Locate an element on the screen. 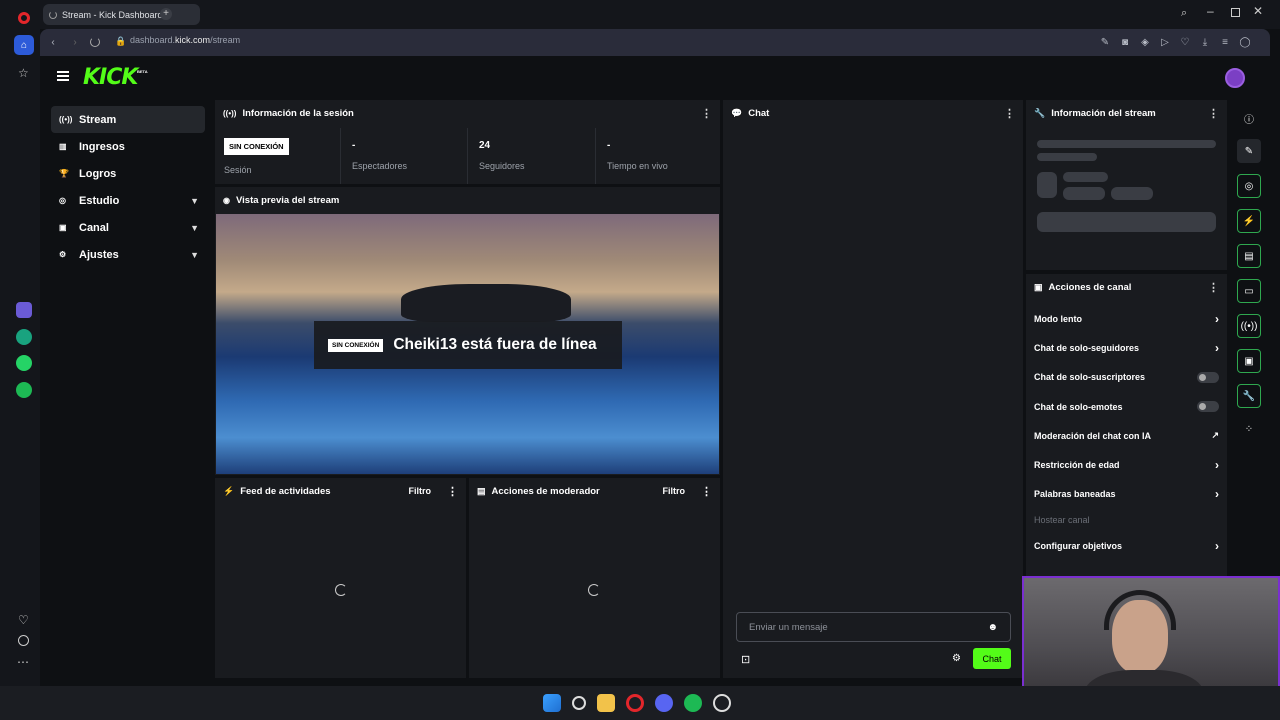  activity-menu-icon: ⋮ is located at coordinates (452, 491).